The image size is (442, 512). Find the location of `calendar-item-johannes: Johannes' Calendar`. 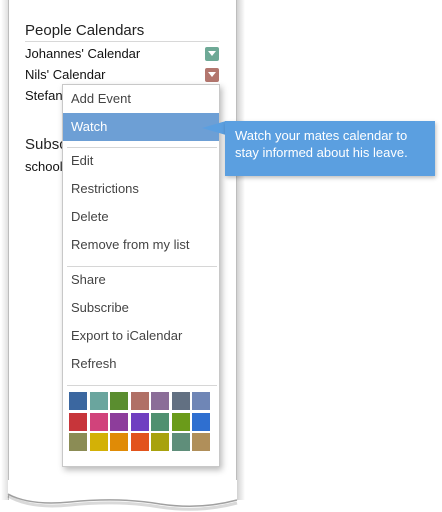

calendar-item-johannes: Johannes' Calendar is located at coordinates (82, 53).